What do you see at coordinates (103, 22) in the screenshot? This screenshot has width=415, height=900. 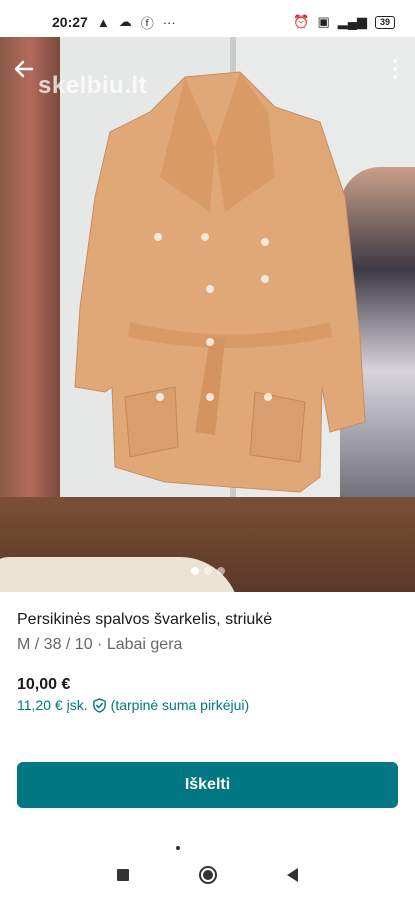 I see `warning-icon: ▲` at bounding box center [103, 22].